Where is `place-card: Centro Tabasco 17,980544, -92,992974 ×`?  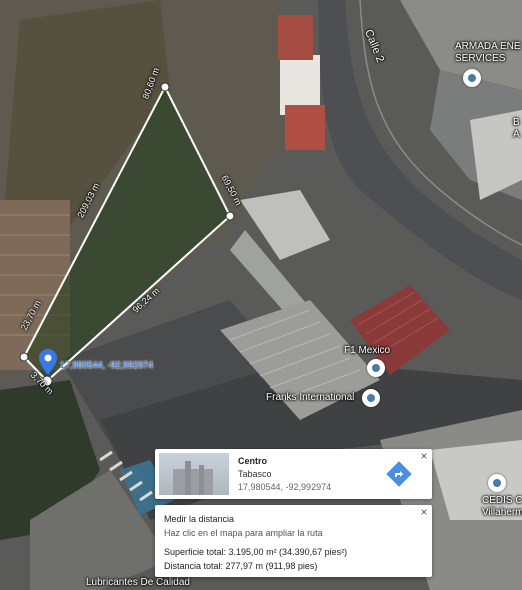 place-card: Centro Tabasco 17,980544, -92,992974 × is located at coordinates (293, 474).